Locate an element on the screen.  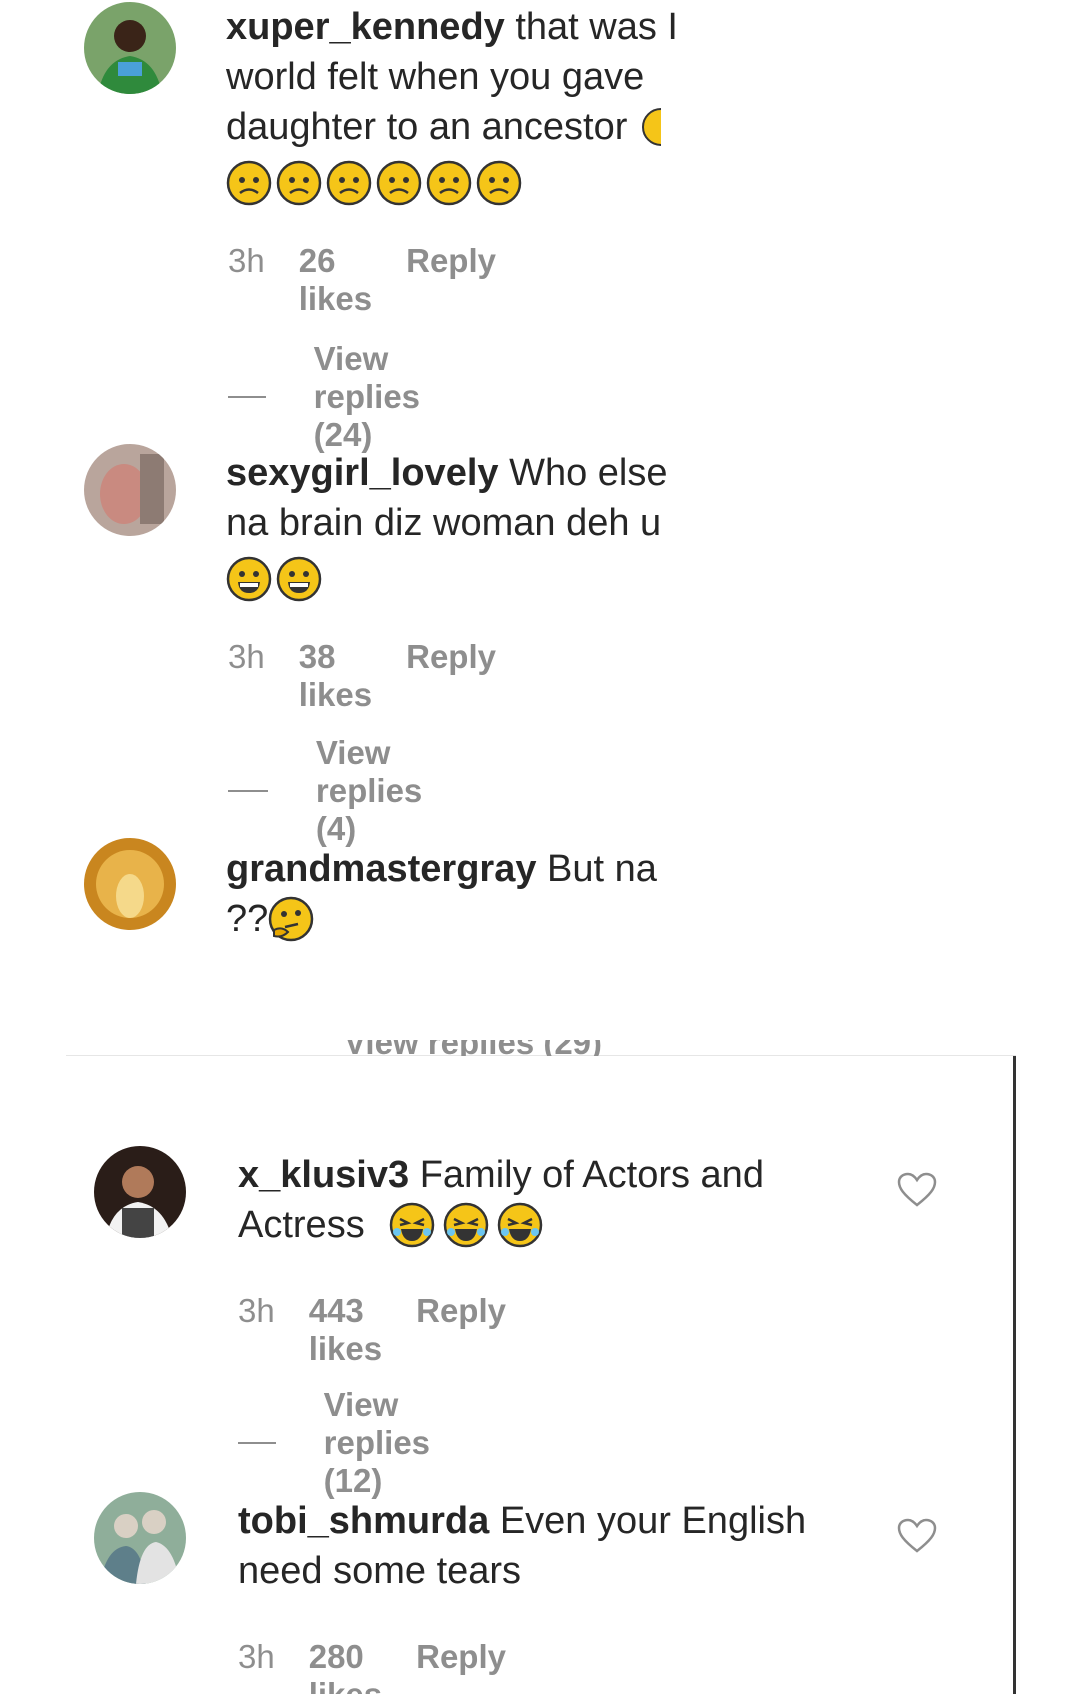
like-count: 38 likes is located at coordinates (335, 676).